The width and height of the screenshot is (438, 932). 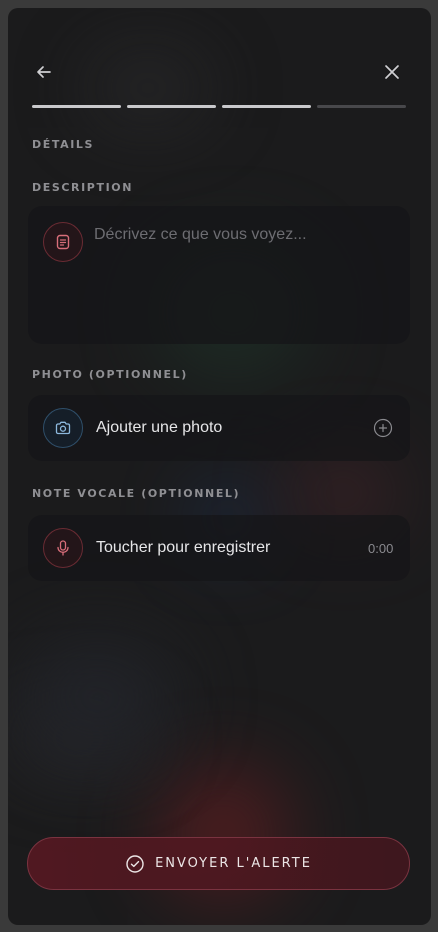 I want to click on add-photo-button: Ajouter une photo, so click(x=219, y=428).